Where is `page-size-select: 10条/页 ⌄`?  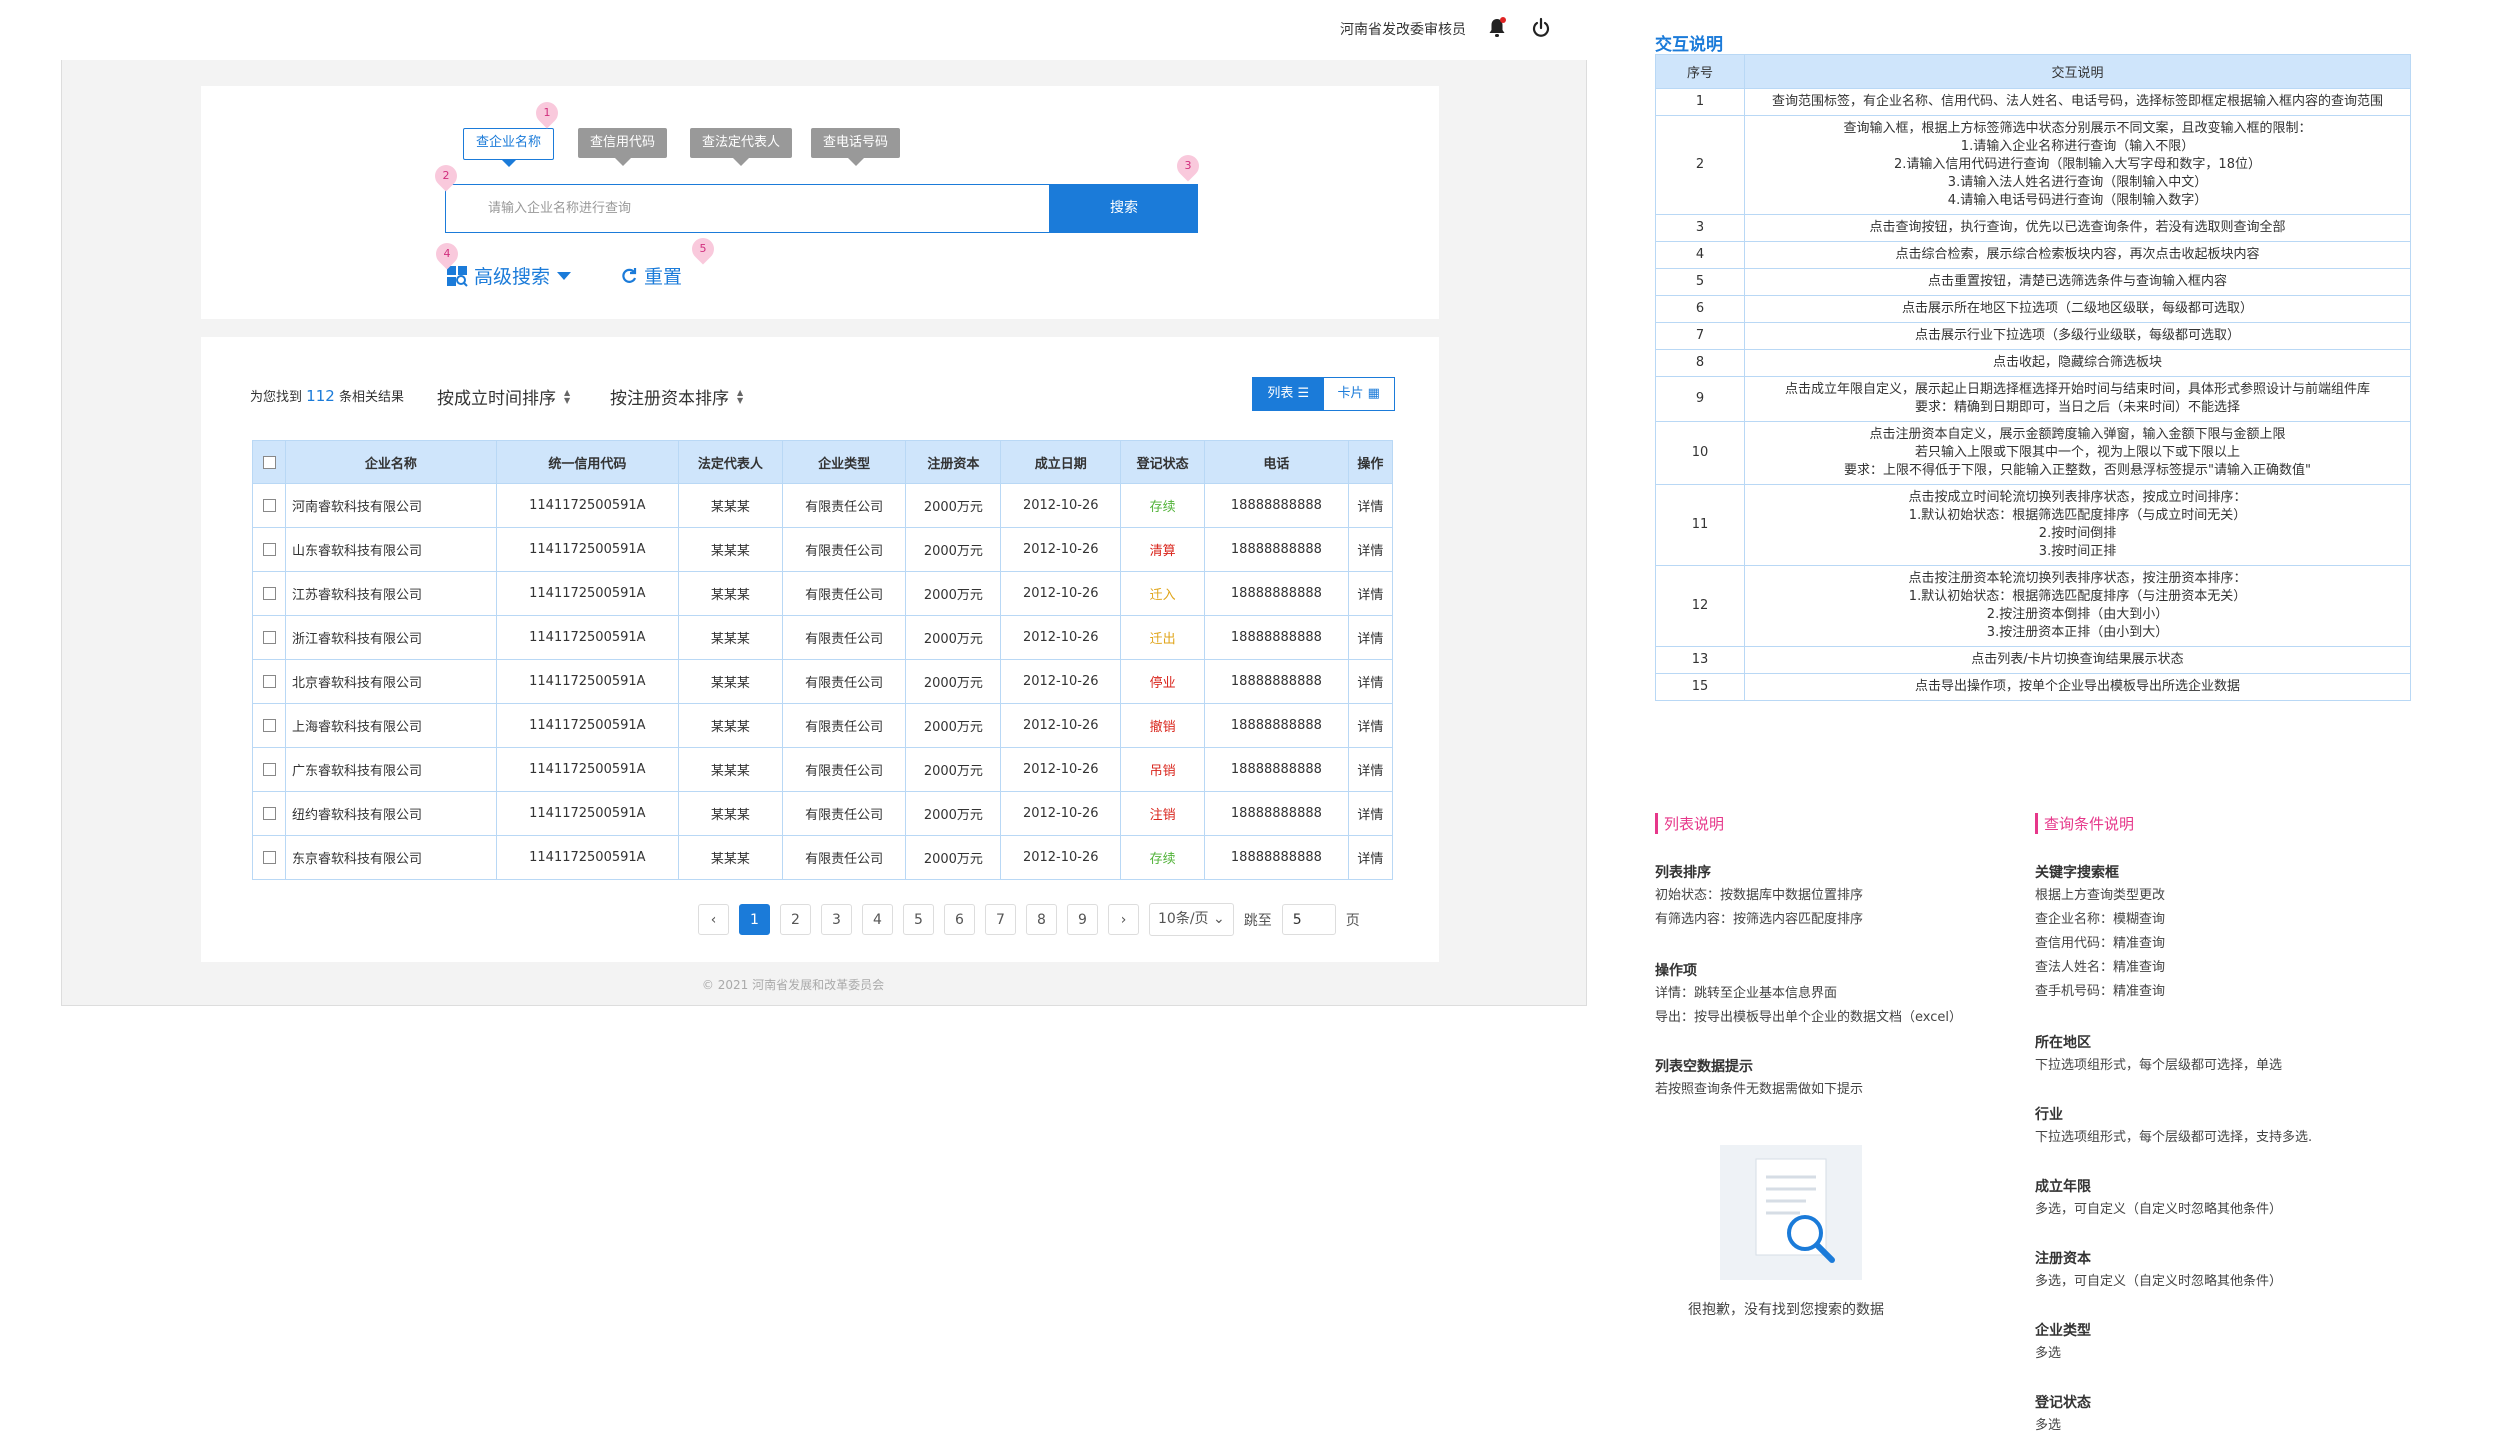
page-size-select: 10条/页 ⌄ is located at coordinates (1191, 919).